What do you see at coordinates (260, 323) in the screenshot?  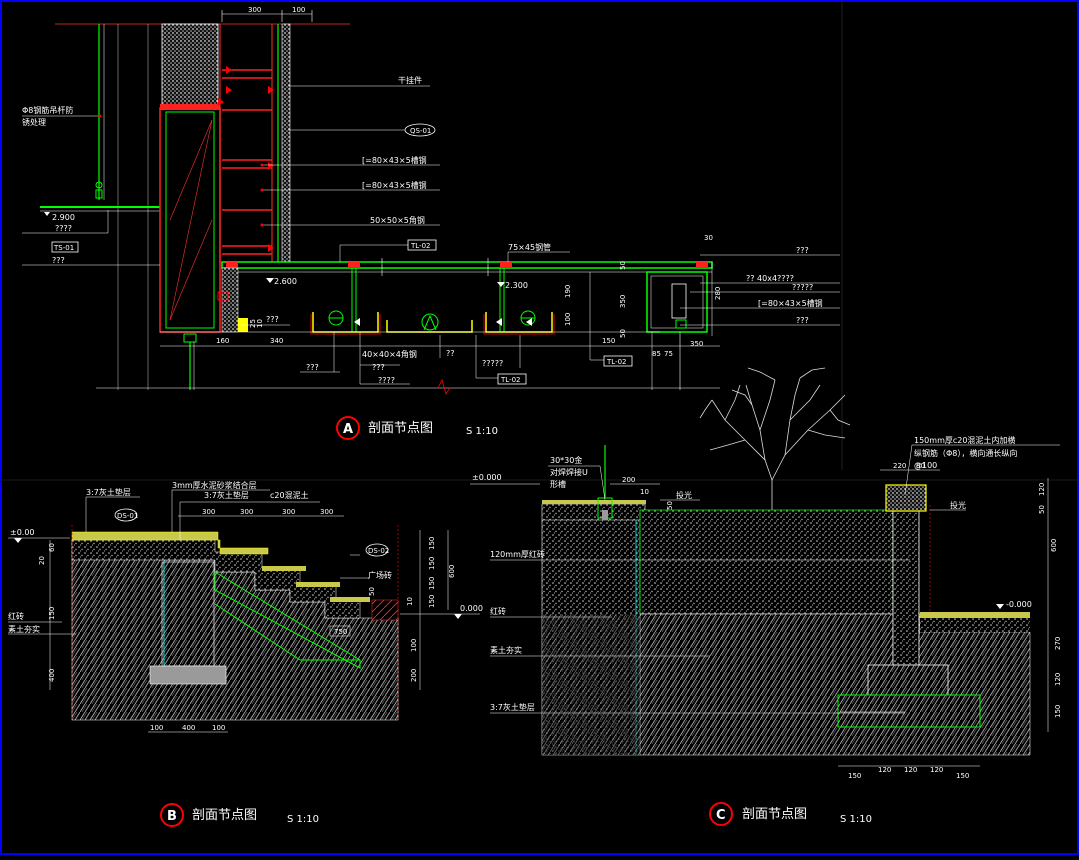 I see `dim-a-10: 10` at bounding box center [260, 323].